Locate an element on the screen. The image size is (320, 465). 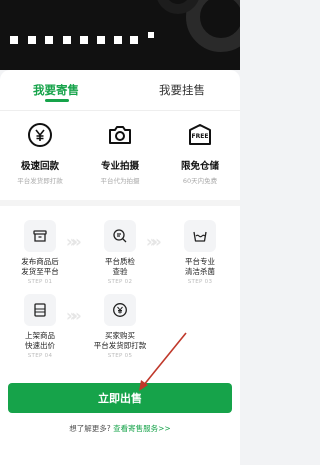
tab-listing-label: 我要挂售 is located at coordinates (182, 90).